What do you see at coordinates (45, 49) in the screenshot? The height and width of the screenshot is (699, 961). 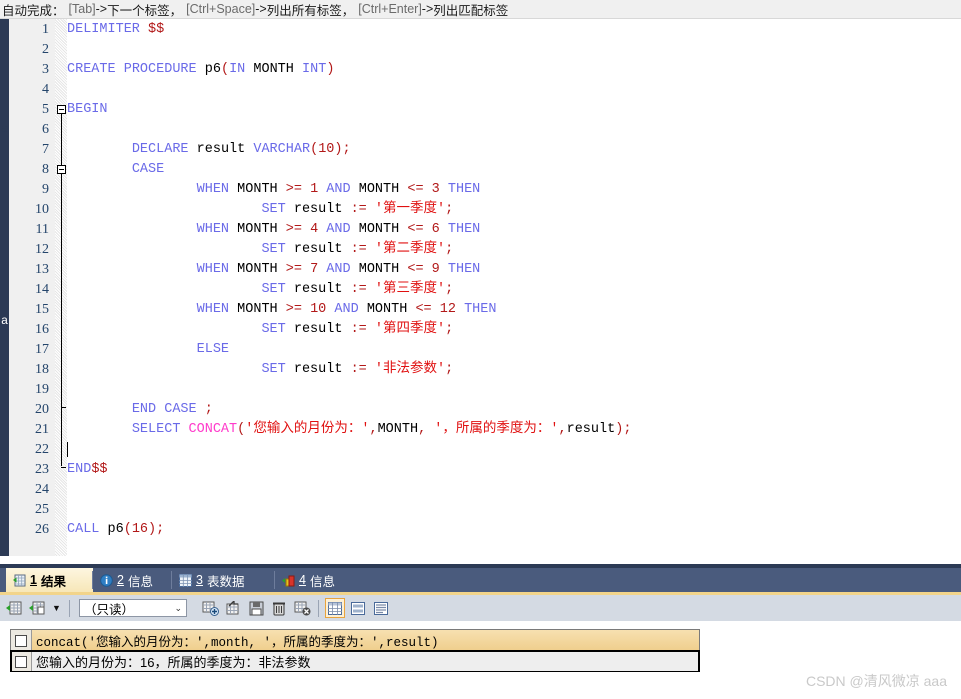 I see `line-number: 2` at bounding box center [45, 49].